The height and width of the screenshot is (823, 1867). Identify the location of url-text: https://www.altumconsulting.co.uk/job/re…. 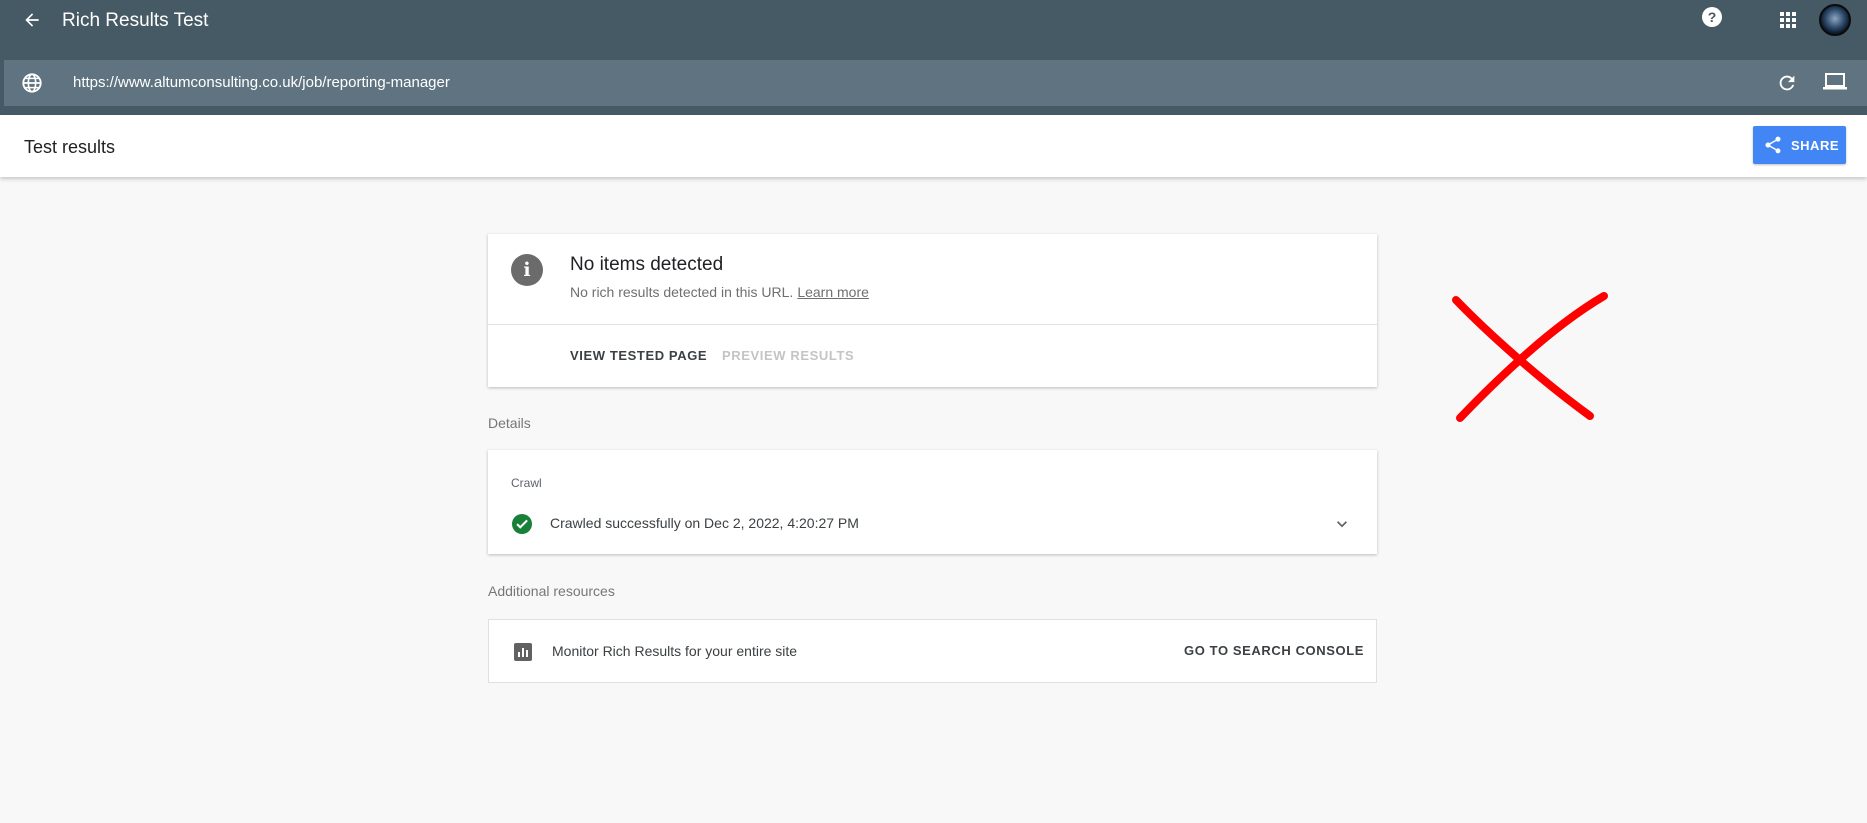
(261, 82).